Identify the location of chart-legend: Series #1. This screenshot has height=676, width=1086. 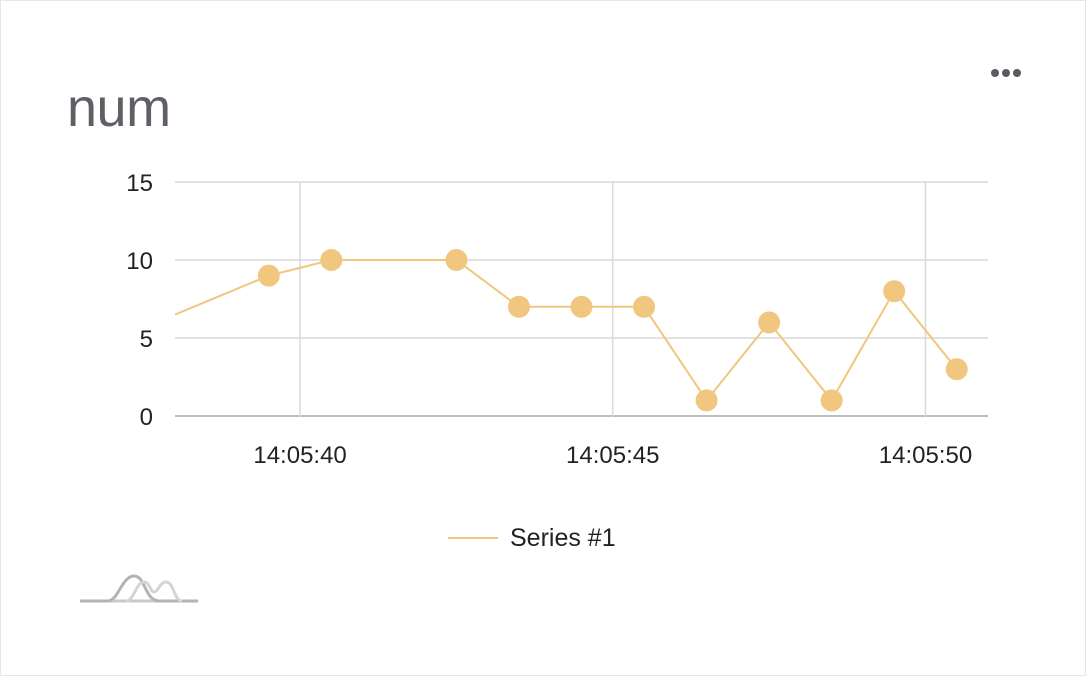
(532, 538).